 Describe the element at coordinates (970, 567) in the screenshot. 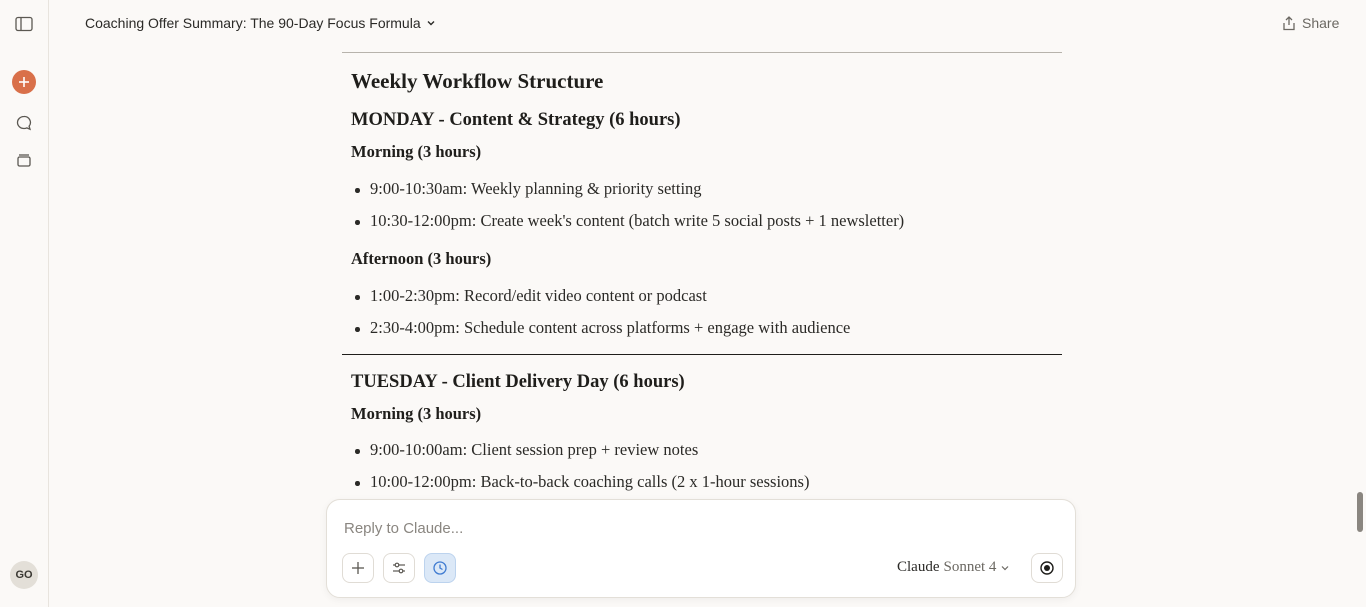

I see `model-name: Sonnet 4` at that location.